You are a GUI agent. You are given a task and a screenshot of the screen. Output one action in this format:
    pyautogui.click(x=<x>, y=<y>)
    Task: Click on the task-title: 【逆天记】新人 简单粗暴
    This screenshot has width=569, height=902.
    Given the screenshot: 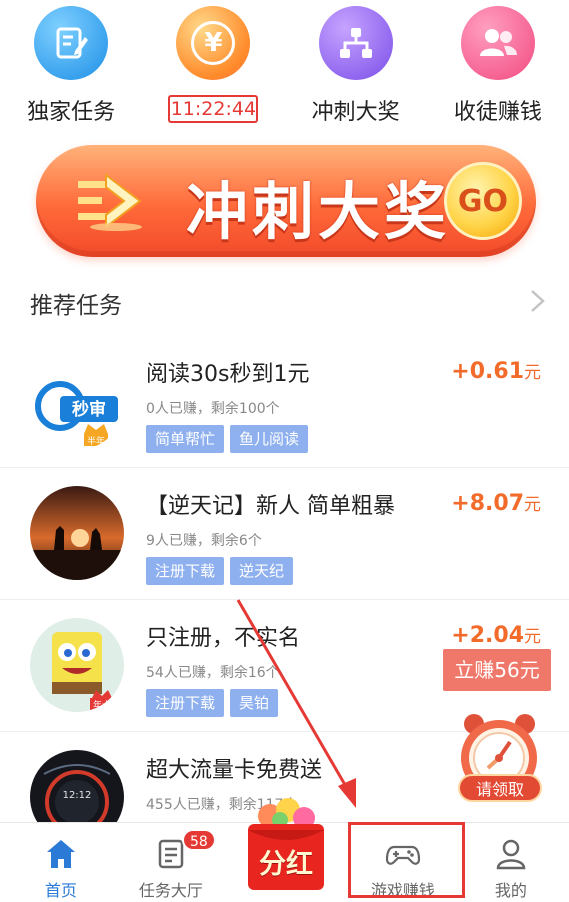 What is the action you would take?
    pyautogui.click(x=270, y=506)
    